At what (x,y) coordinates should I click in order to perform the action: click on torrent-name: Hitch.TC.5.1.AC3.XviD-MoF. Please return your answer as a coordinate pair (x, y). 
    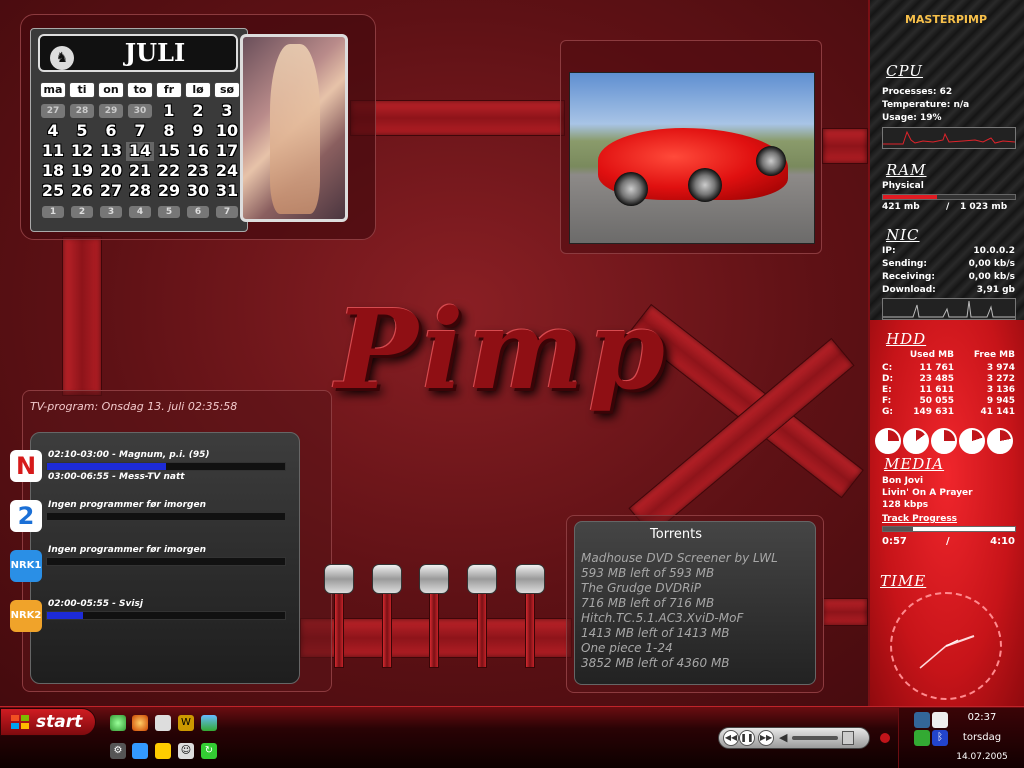
    Looking at the image, I should click on (662, 618).